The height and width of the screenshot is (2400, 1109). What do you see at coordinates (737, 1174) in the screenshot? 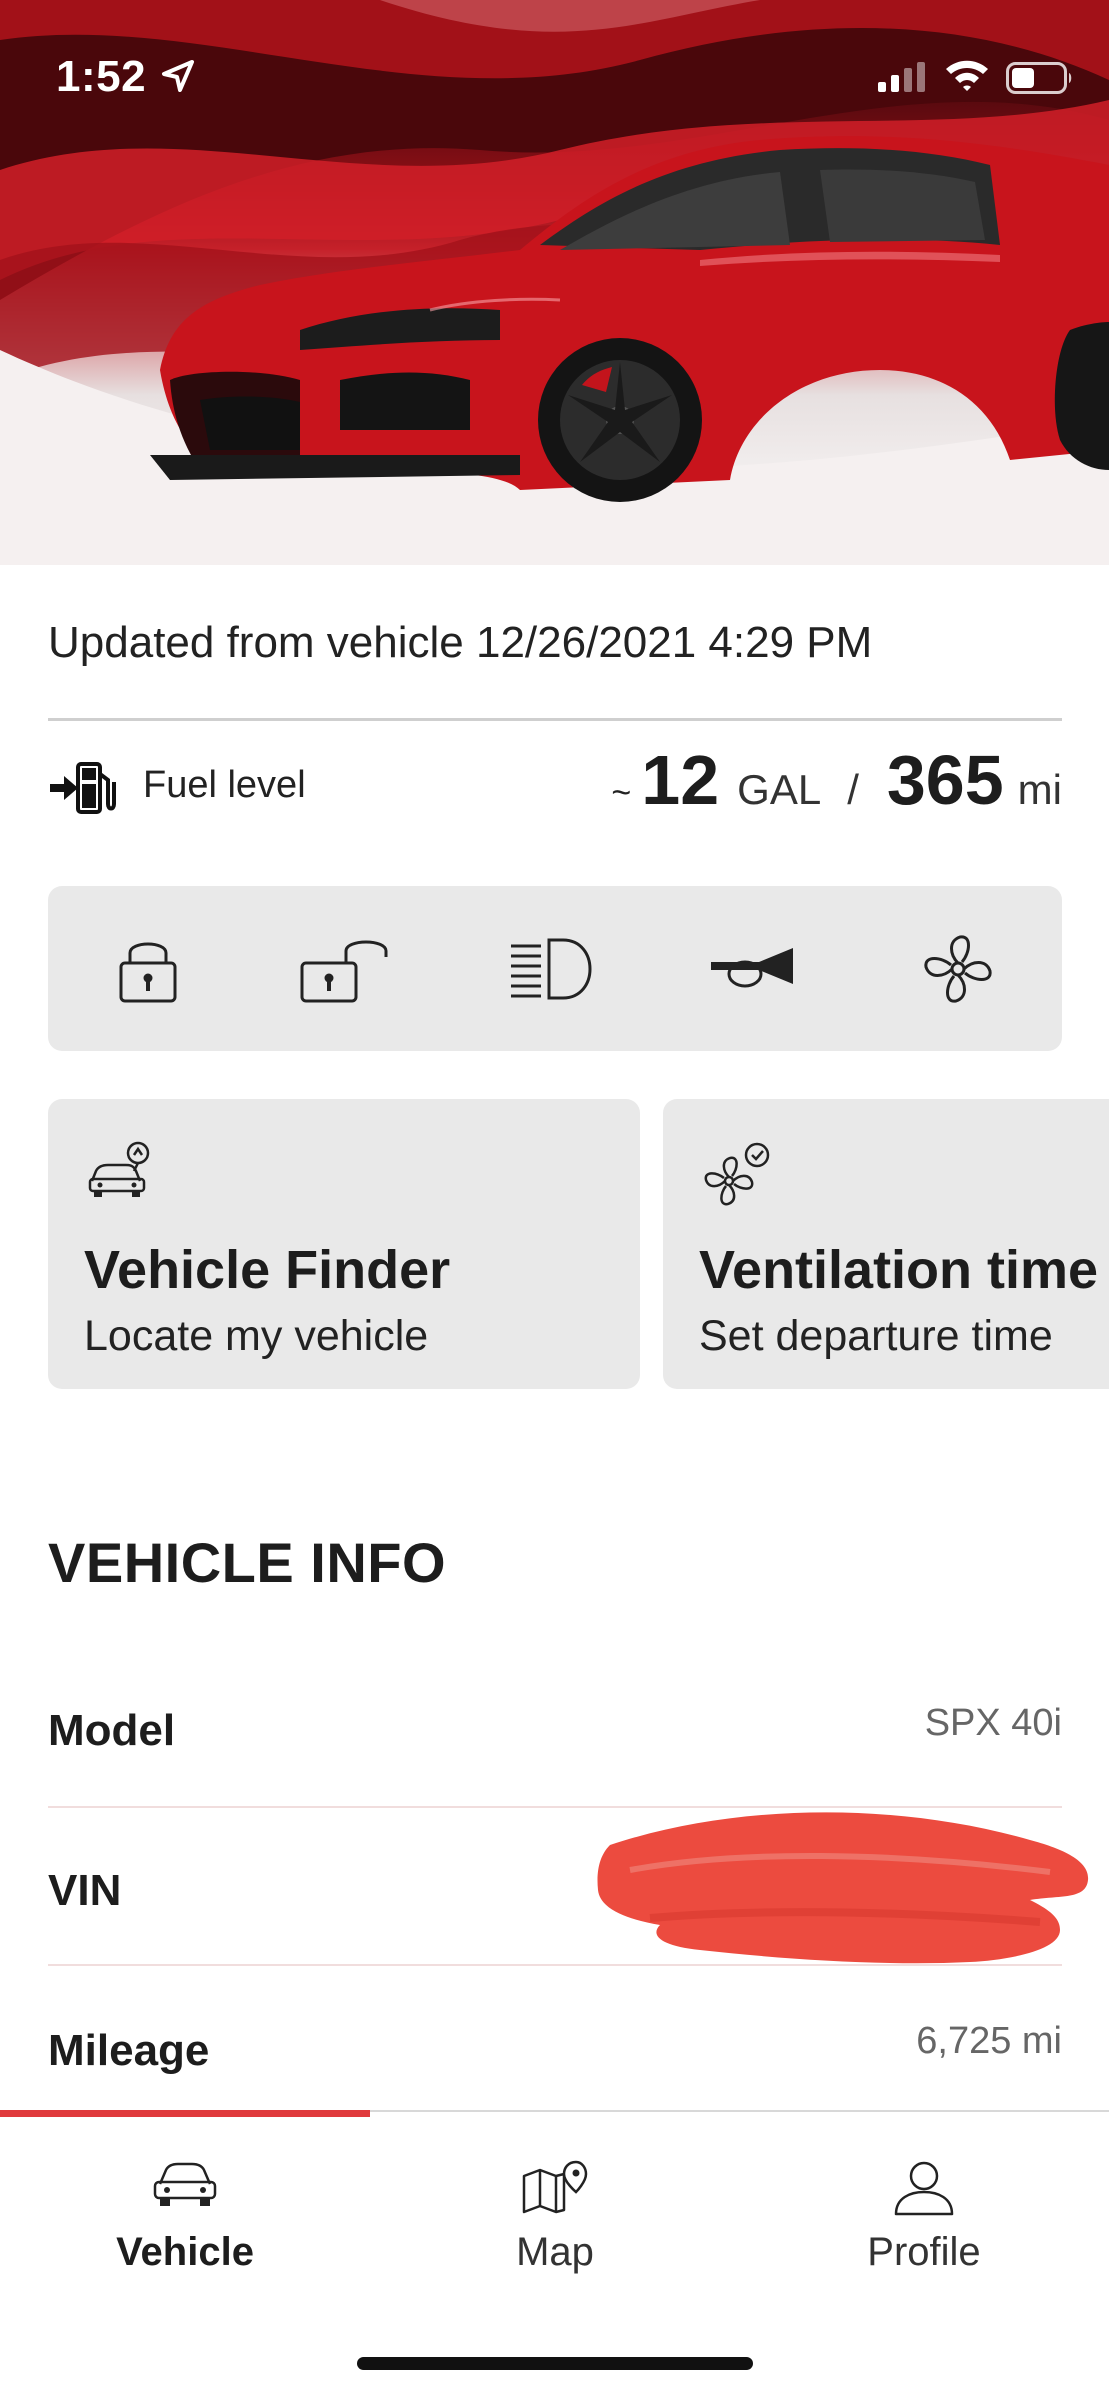
I see `fan-clock-icon` at bounding box center [737, 1174].